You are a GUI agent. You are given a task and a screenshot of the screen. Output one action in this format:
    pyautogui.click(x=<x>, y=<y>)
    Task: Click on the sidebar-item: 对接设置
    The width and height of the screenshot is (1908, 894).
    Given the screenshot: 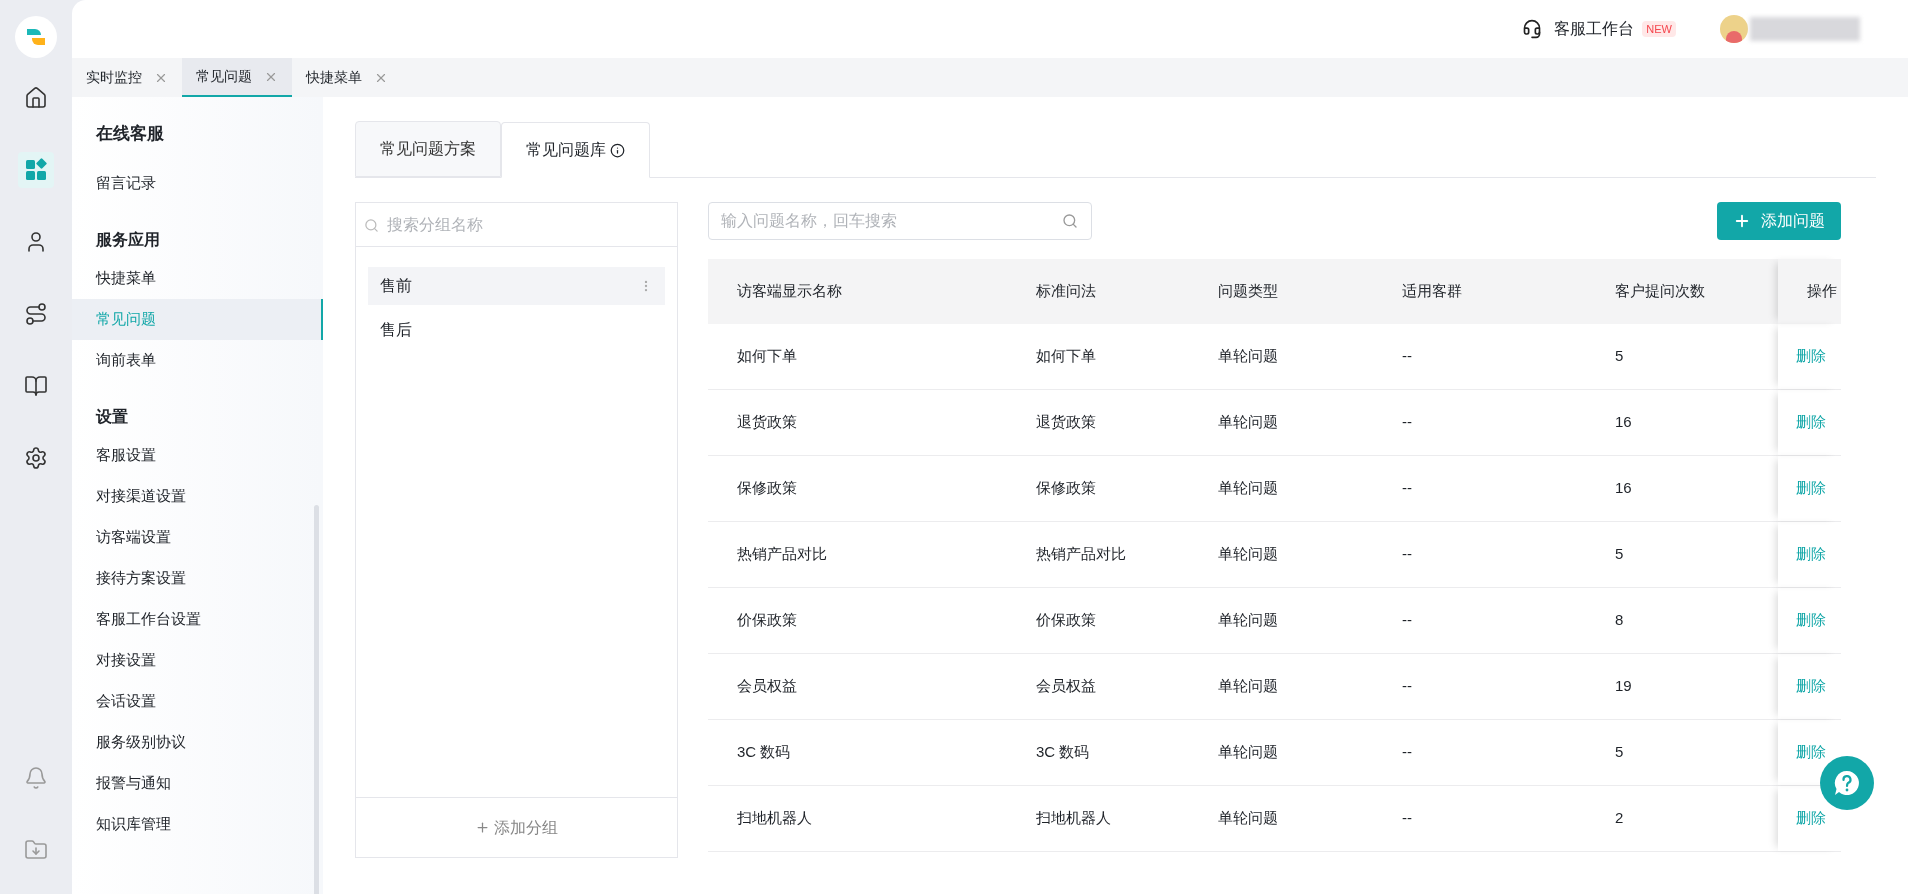 What is the action you would take?
    pyautogui.click(x=197, y=660)
    